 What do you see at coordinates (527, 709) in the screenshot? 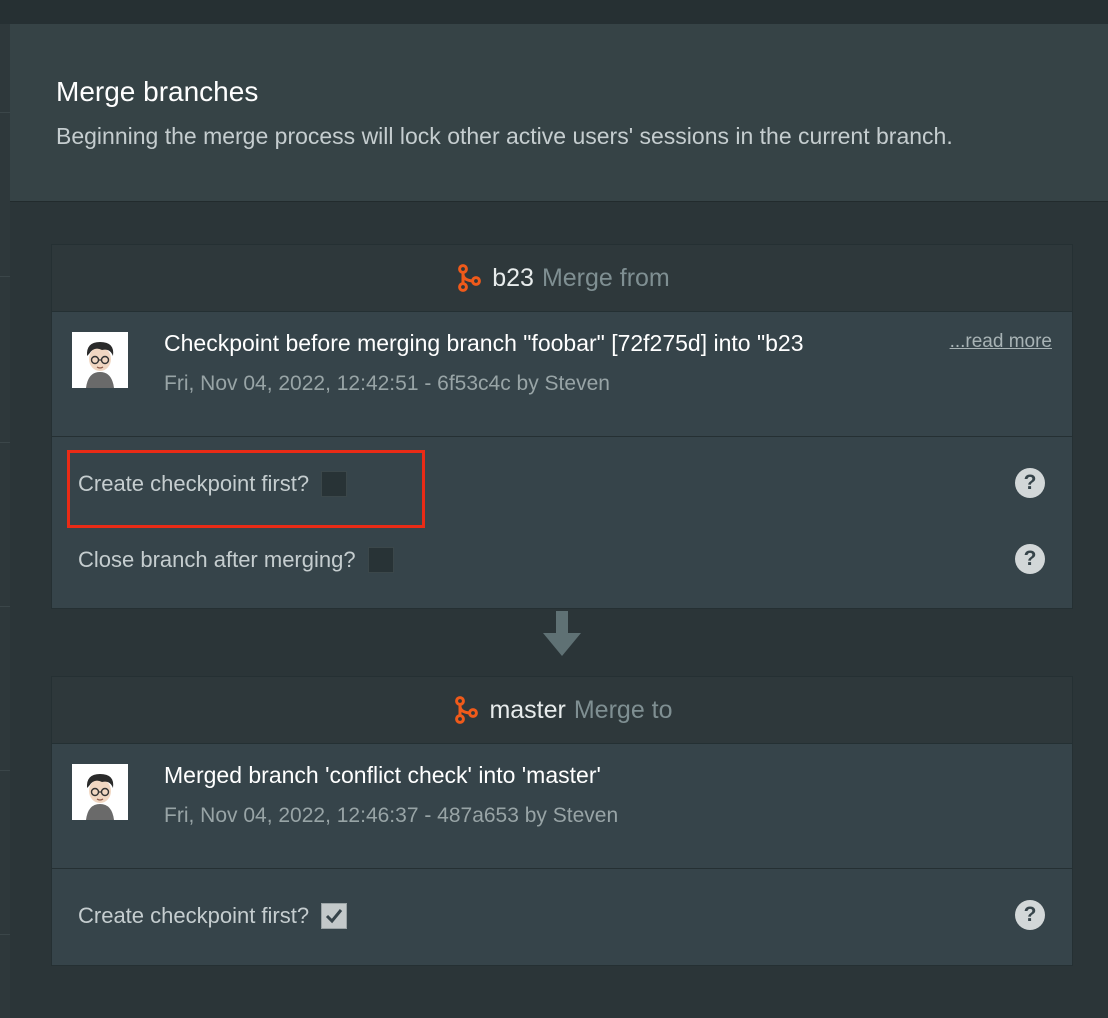
I see `target-branch-name: master` at bounding box center [527, 709].